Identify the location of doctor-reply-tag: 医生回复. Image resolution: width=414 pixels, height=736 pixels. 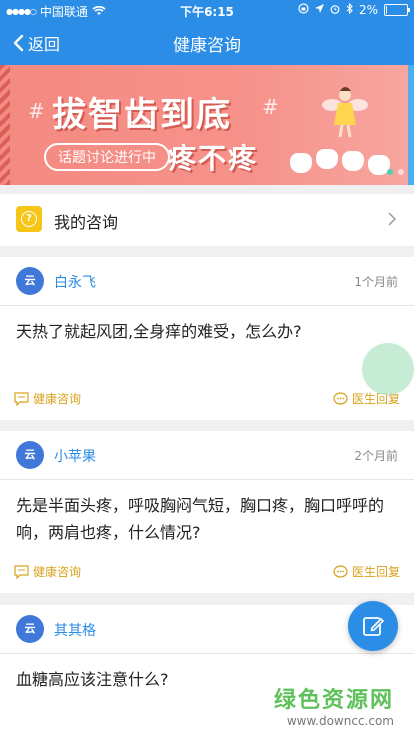
(366, 571).